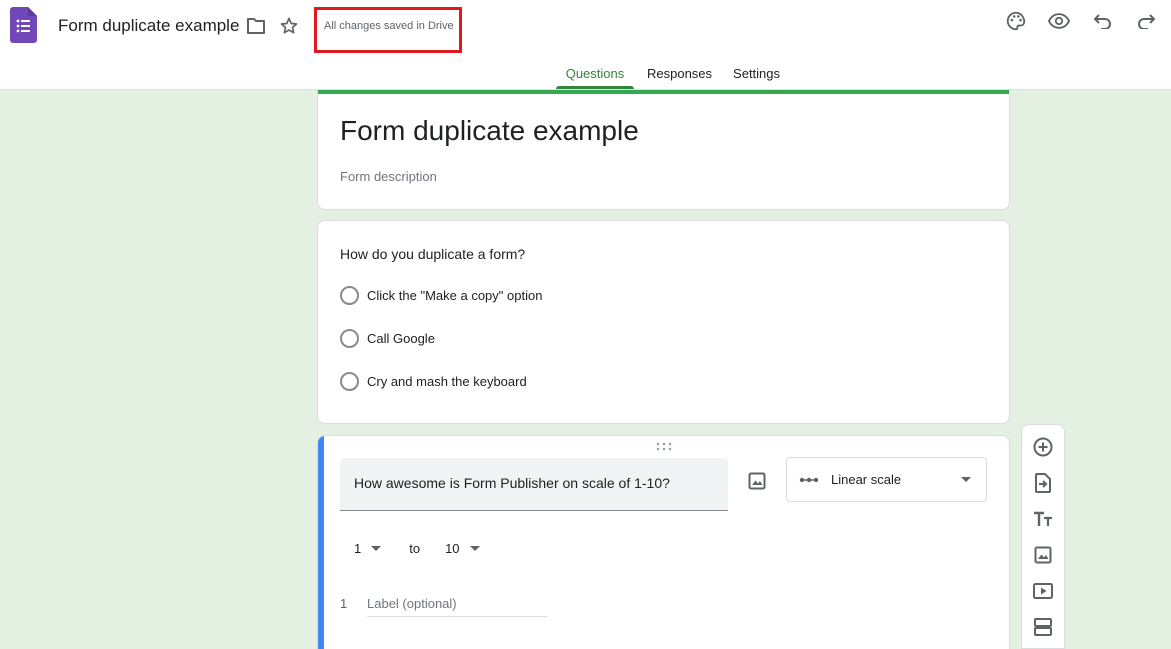 The height and width of the screenshot is (649, 1171). I want to click on form-tabs: Questions Responses Settings, so click(668, 72).